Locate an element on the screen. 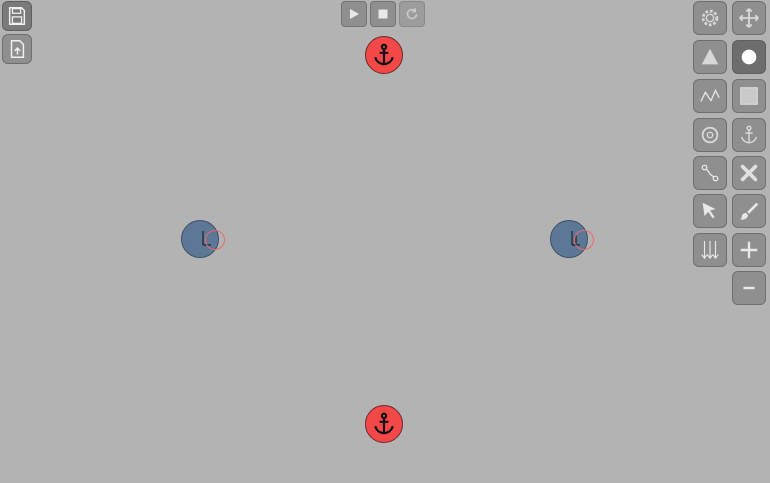 The image size is (770, 483). zoom-in-tool is located at coordinates (749, 250).